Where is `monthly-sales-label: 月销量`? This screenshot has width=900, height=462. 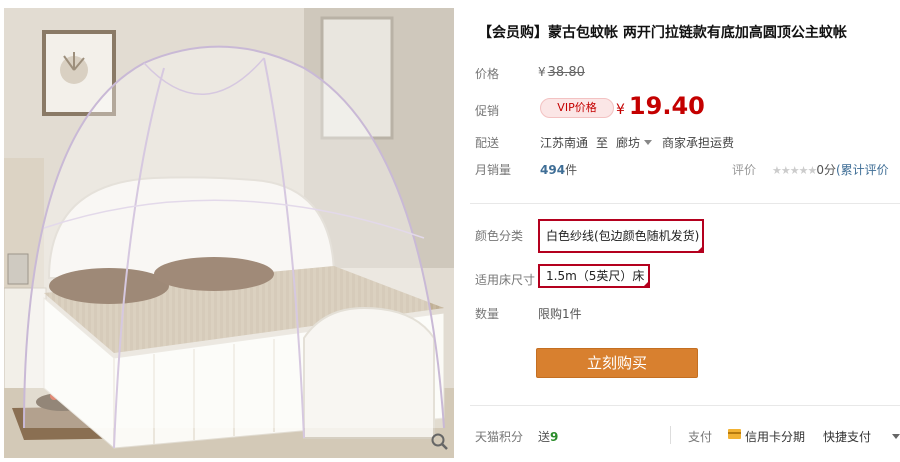
monthly-sales-label: 月销量 is located at coordinates (493, 170).